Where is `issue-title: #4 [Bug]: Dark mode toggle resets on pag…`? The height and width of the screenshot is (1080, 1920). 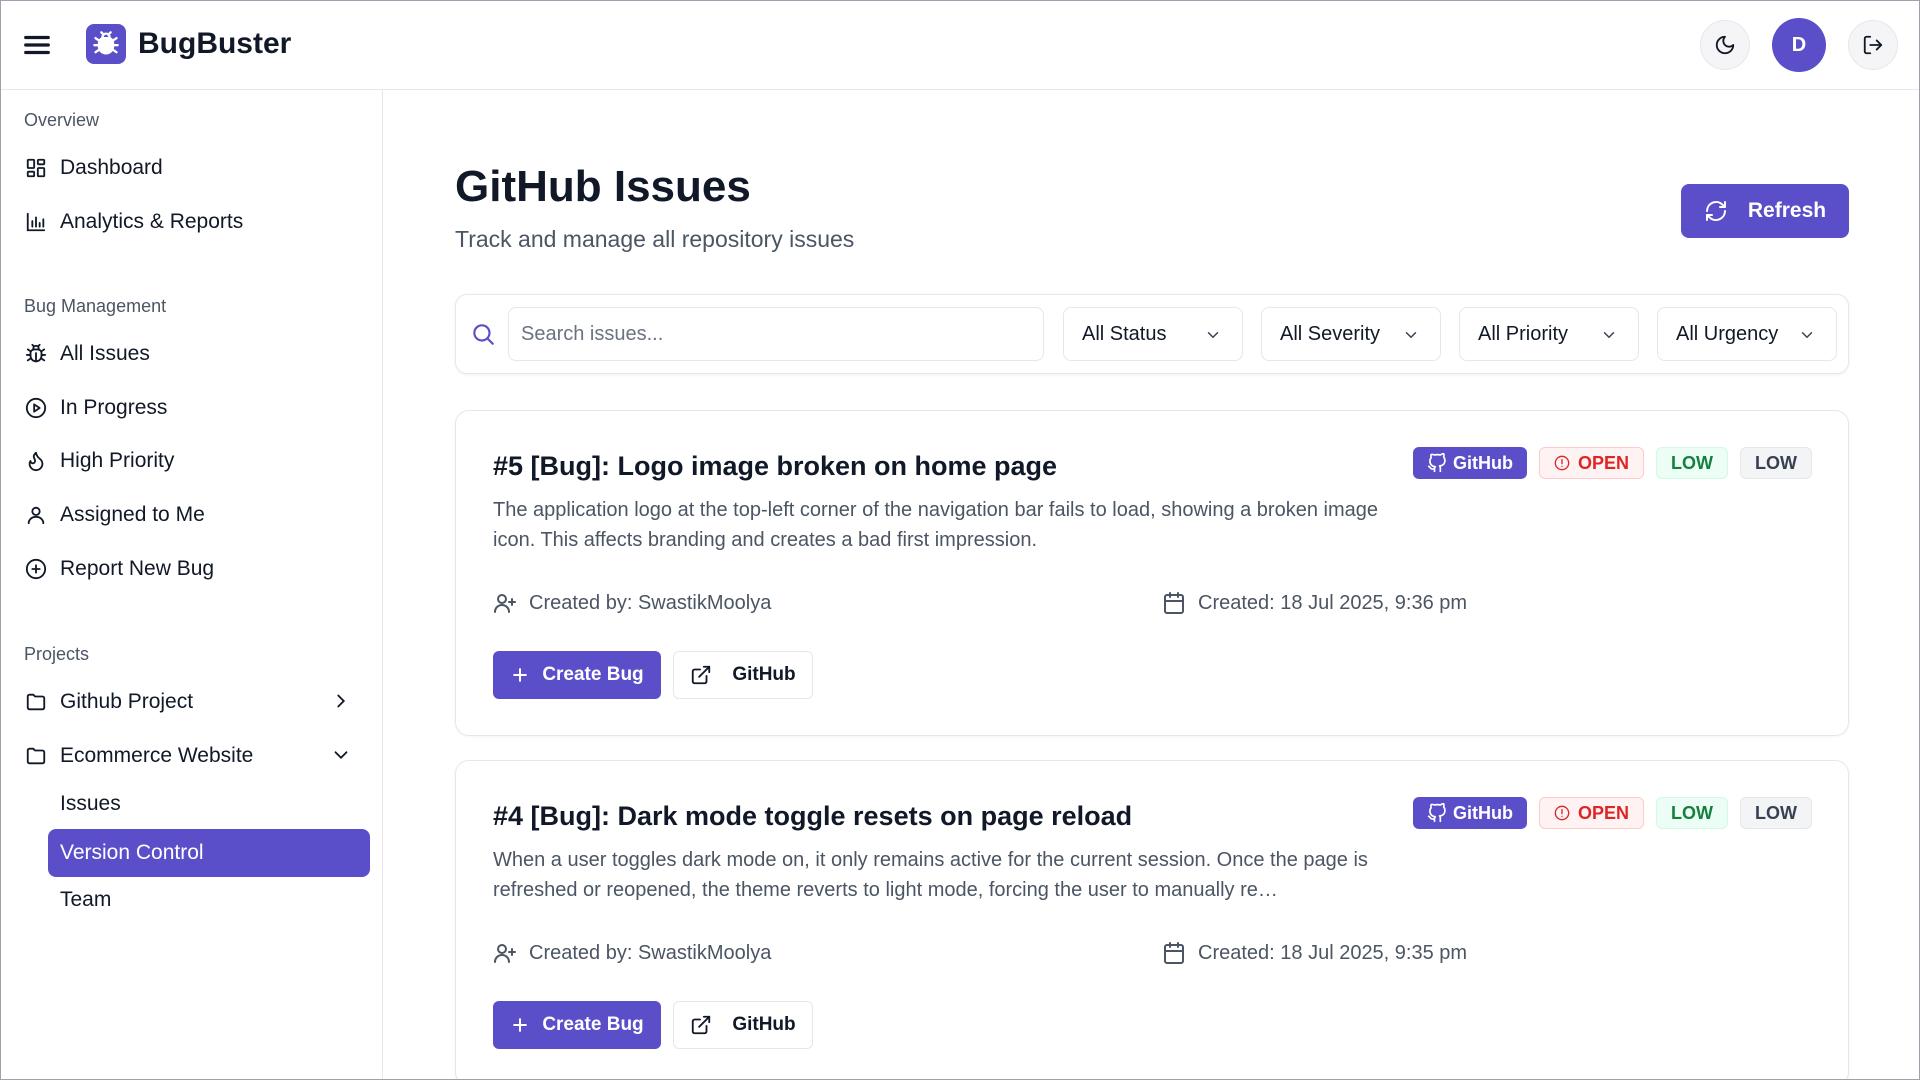
issue-title: #4 [Bug]: Dark mode toggle resets on pag… is located at coordinates (812, 816).